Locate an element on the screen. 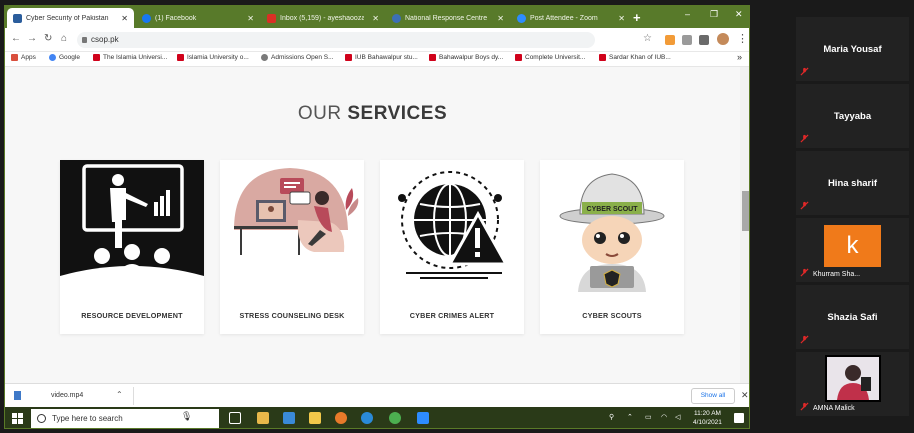 This screenshot has width=914, height=433. file-explorer-icon is located at coordinates (315, 418).